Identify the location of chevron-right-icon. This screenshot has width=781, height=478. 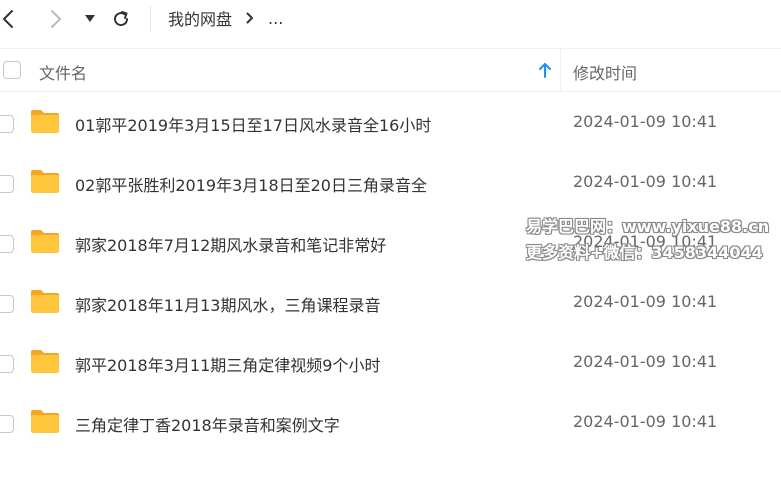
(56, 19).